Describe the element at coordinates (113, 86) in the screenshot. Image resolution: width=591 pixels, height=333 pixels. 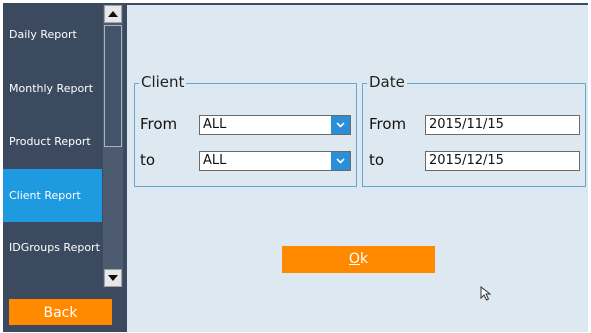
I see `scrollbar-thumb` at that location.